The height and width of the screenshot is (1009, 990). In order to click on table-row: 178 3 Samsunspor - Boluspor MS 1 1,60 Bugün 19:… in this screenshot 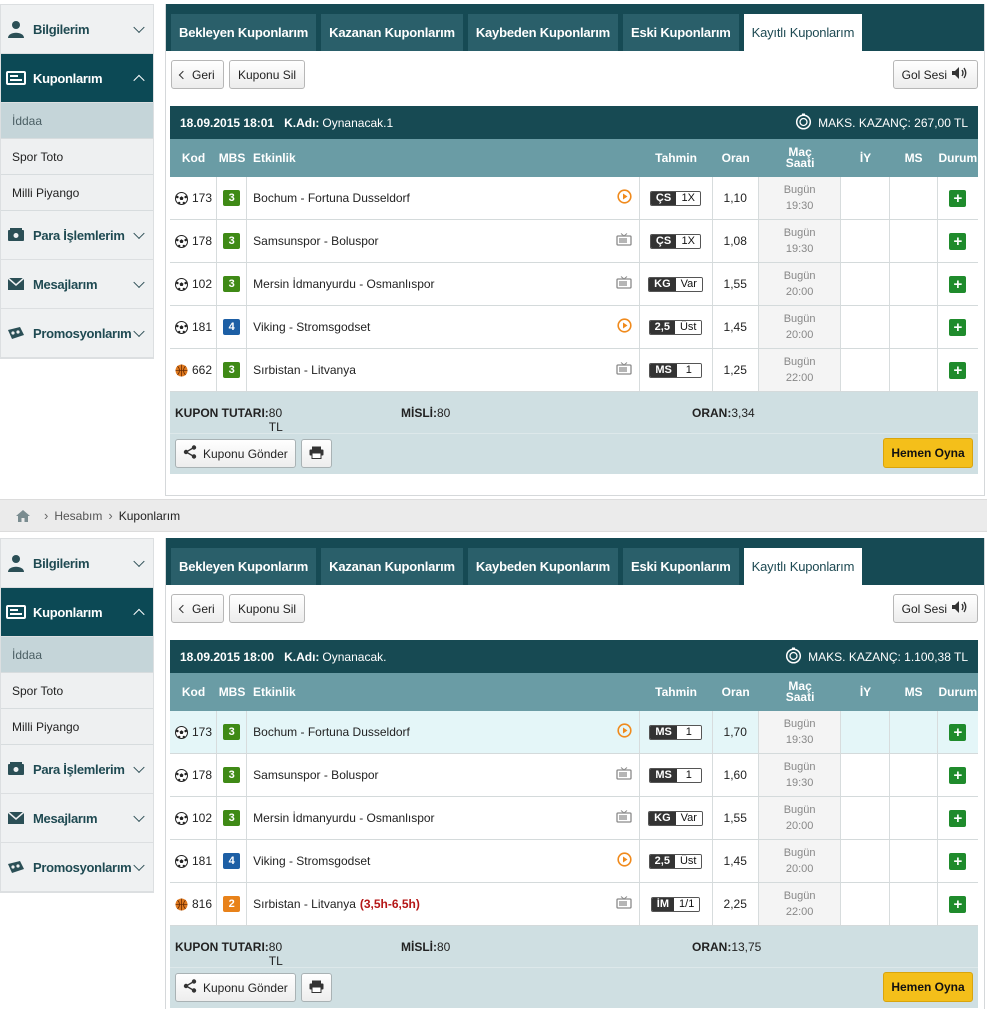, I will do `click(574, 775)`.